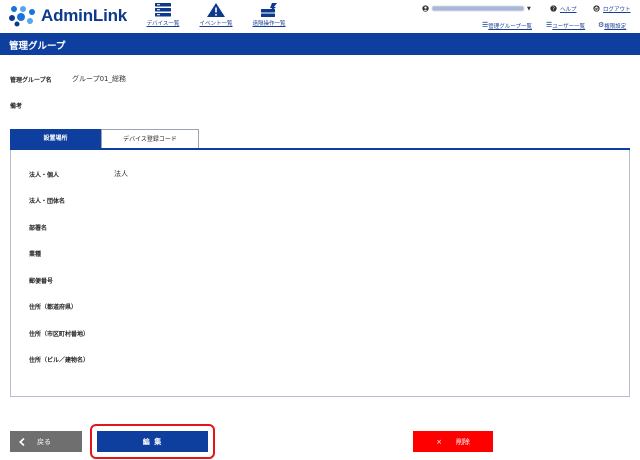 The width and height of the screenshot is (640, 460). Describe the element at coordinates (510, 26) in the screenshot. I see `group-list-link-label: 管理グループ一覧` at that location.